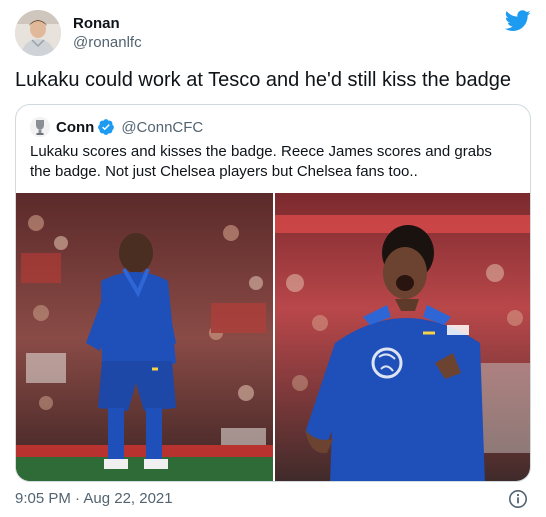 The height and width of the screenshot is (517, 546). What do you see at coordinates (162, 127) in the screenshot?
I see `quoted-author-handle: @ConnCFC` at bounding box center [162, 127].